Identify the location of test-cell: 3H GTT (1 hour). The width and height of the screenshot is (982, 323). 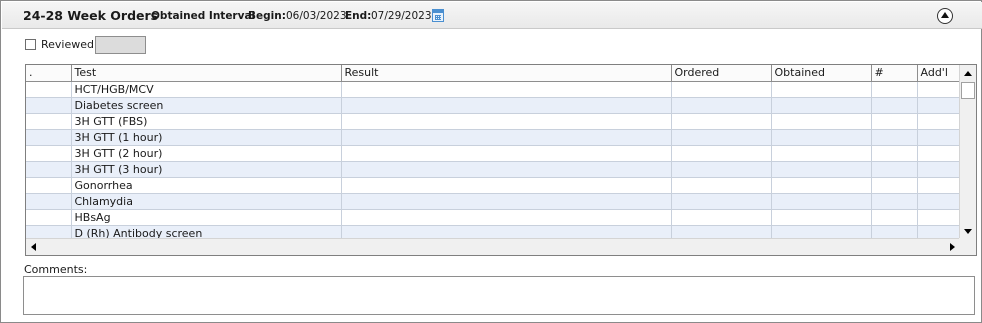
(206, 137).